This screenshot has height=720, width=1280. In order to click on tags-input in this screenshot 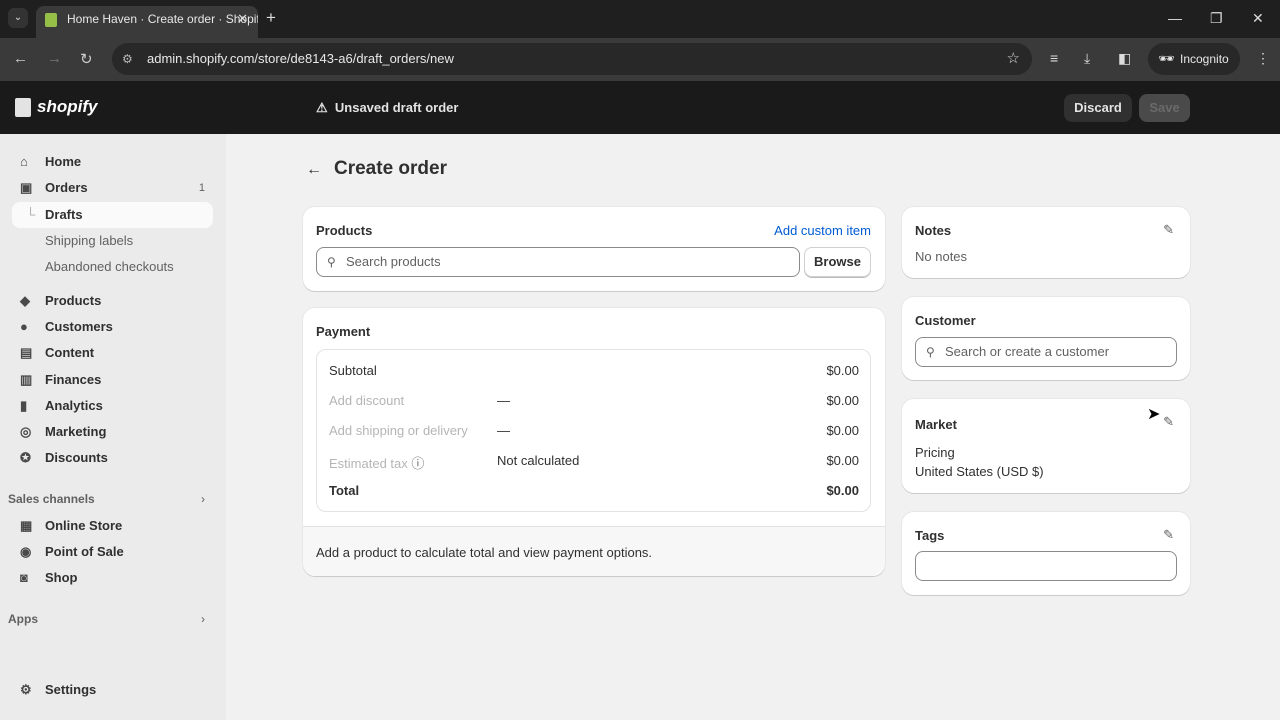, I will do `click(1046, 566)`.